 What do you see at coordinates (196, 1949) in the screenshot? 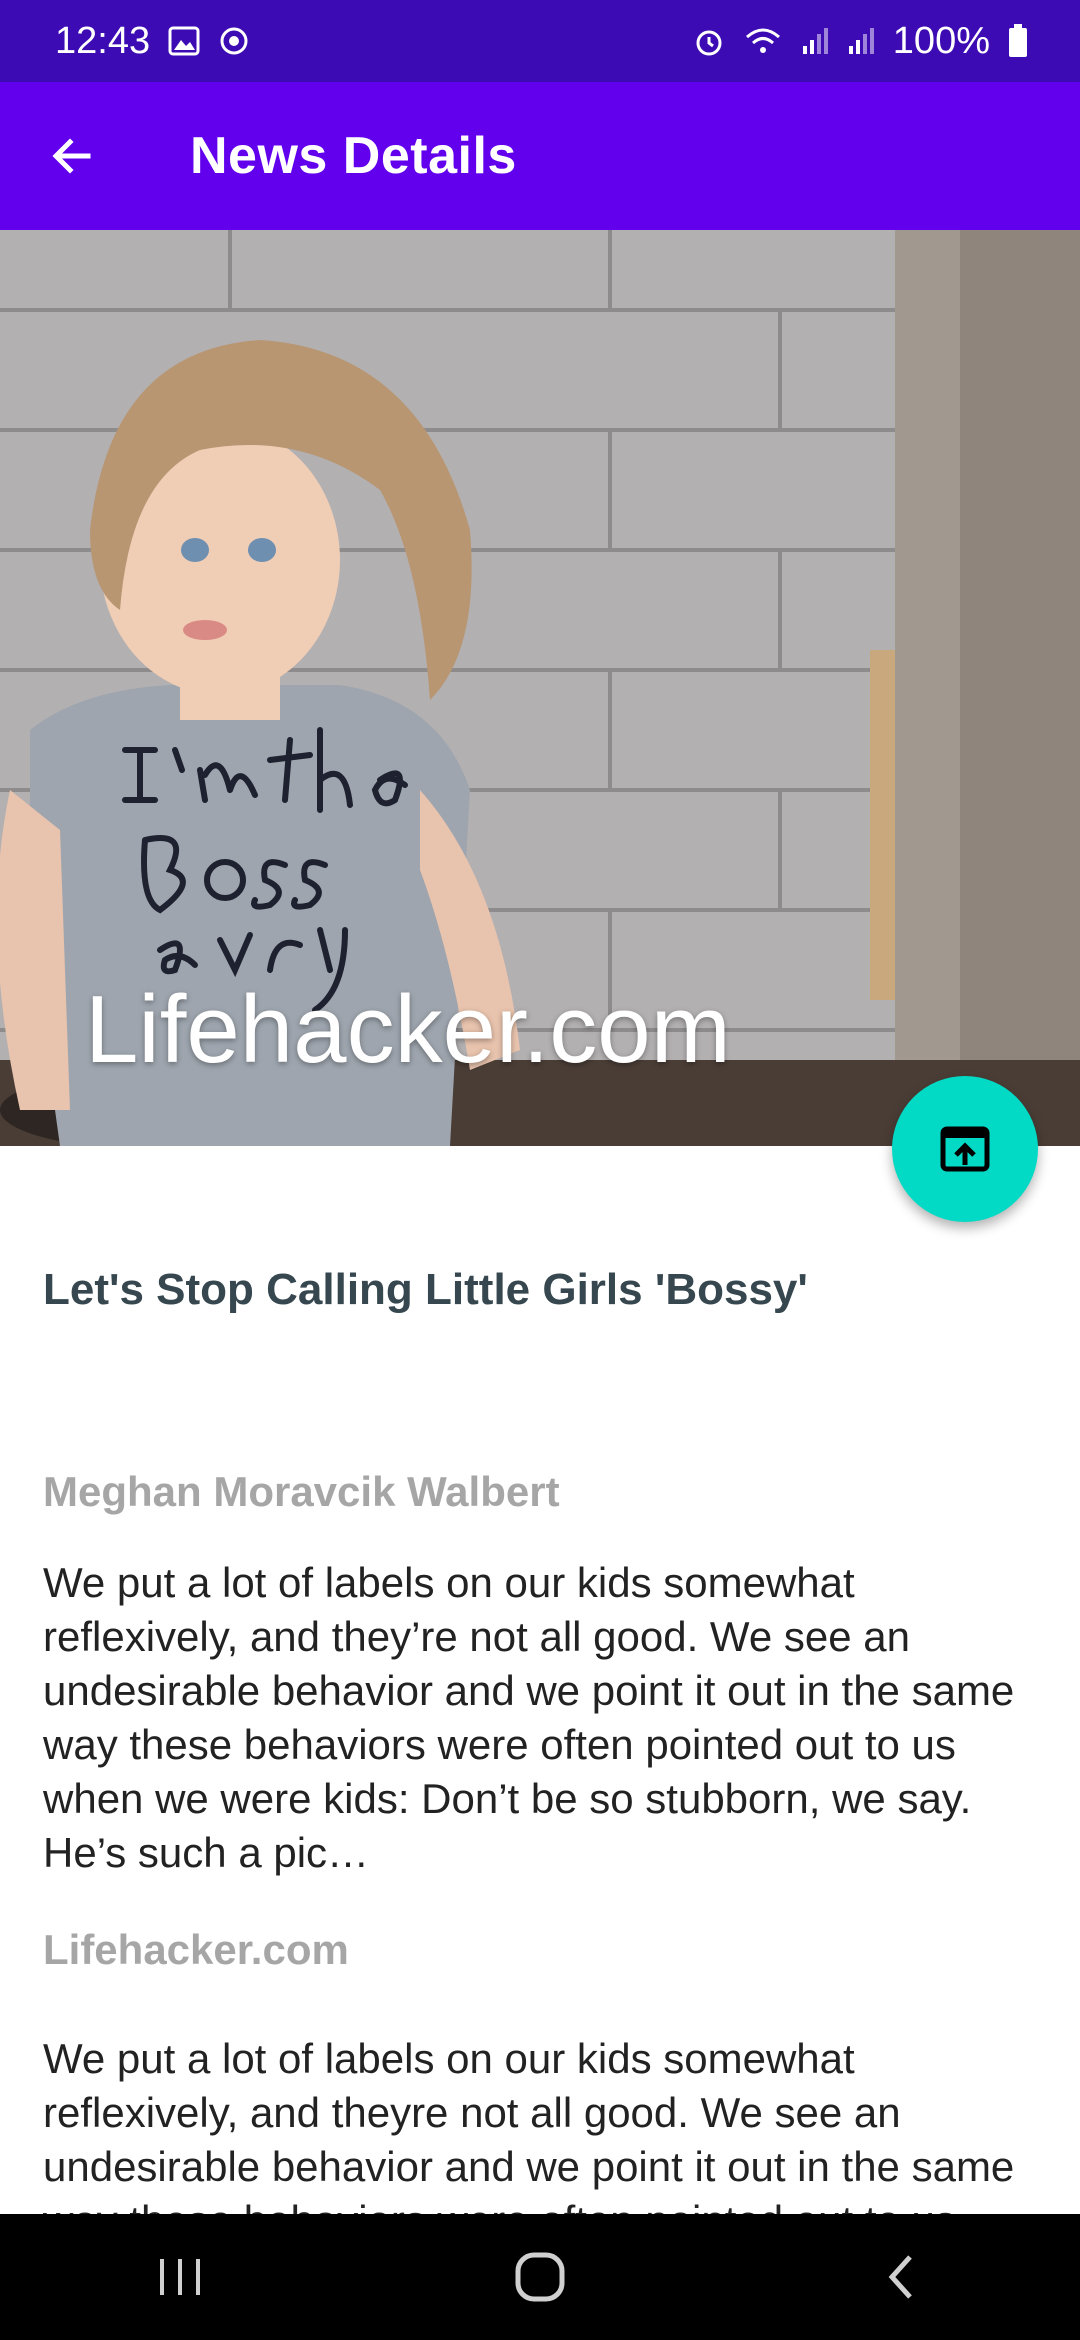
I see `article-source: Lifehacker.com` at bounding box center [196, 1949].